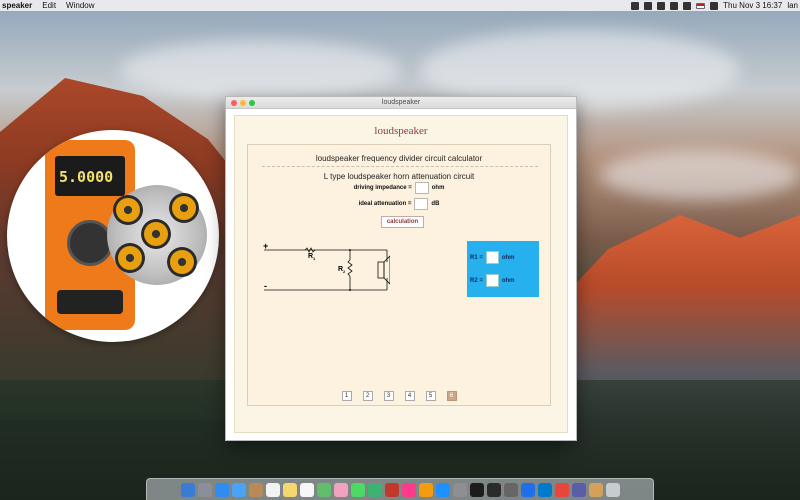 This screenshot has height=500, width=800. I want to click on calculation-button: calculation, so click(402, 222).